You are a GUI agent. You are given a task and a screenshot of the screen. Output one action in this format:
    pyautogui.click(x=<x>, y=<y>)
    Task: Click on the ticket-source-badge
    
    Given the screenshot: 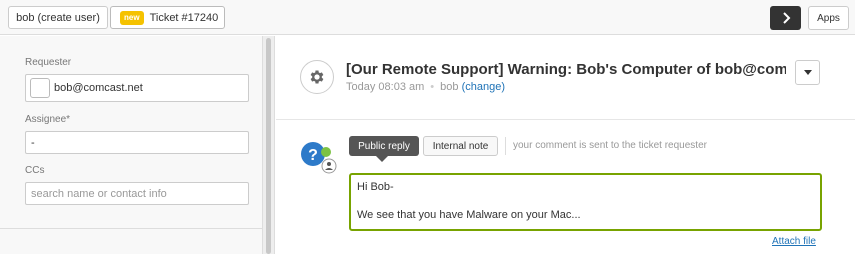 What is the action you would take?
    pyautogui.click(x=317, y=77)
    